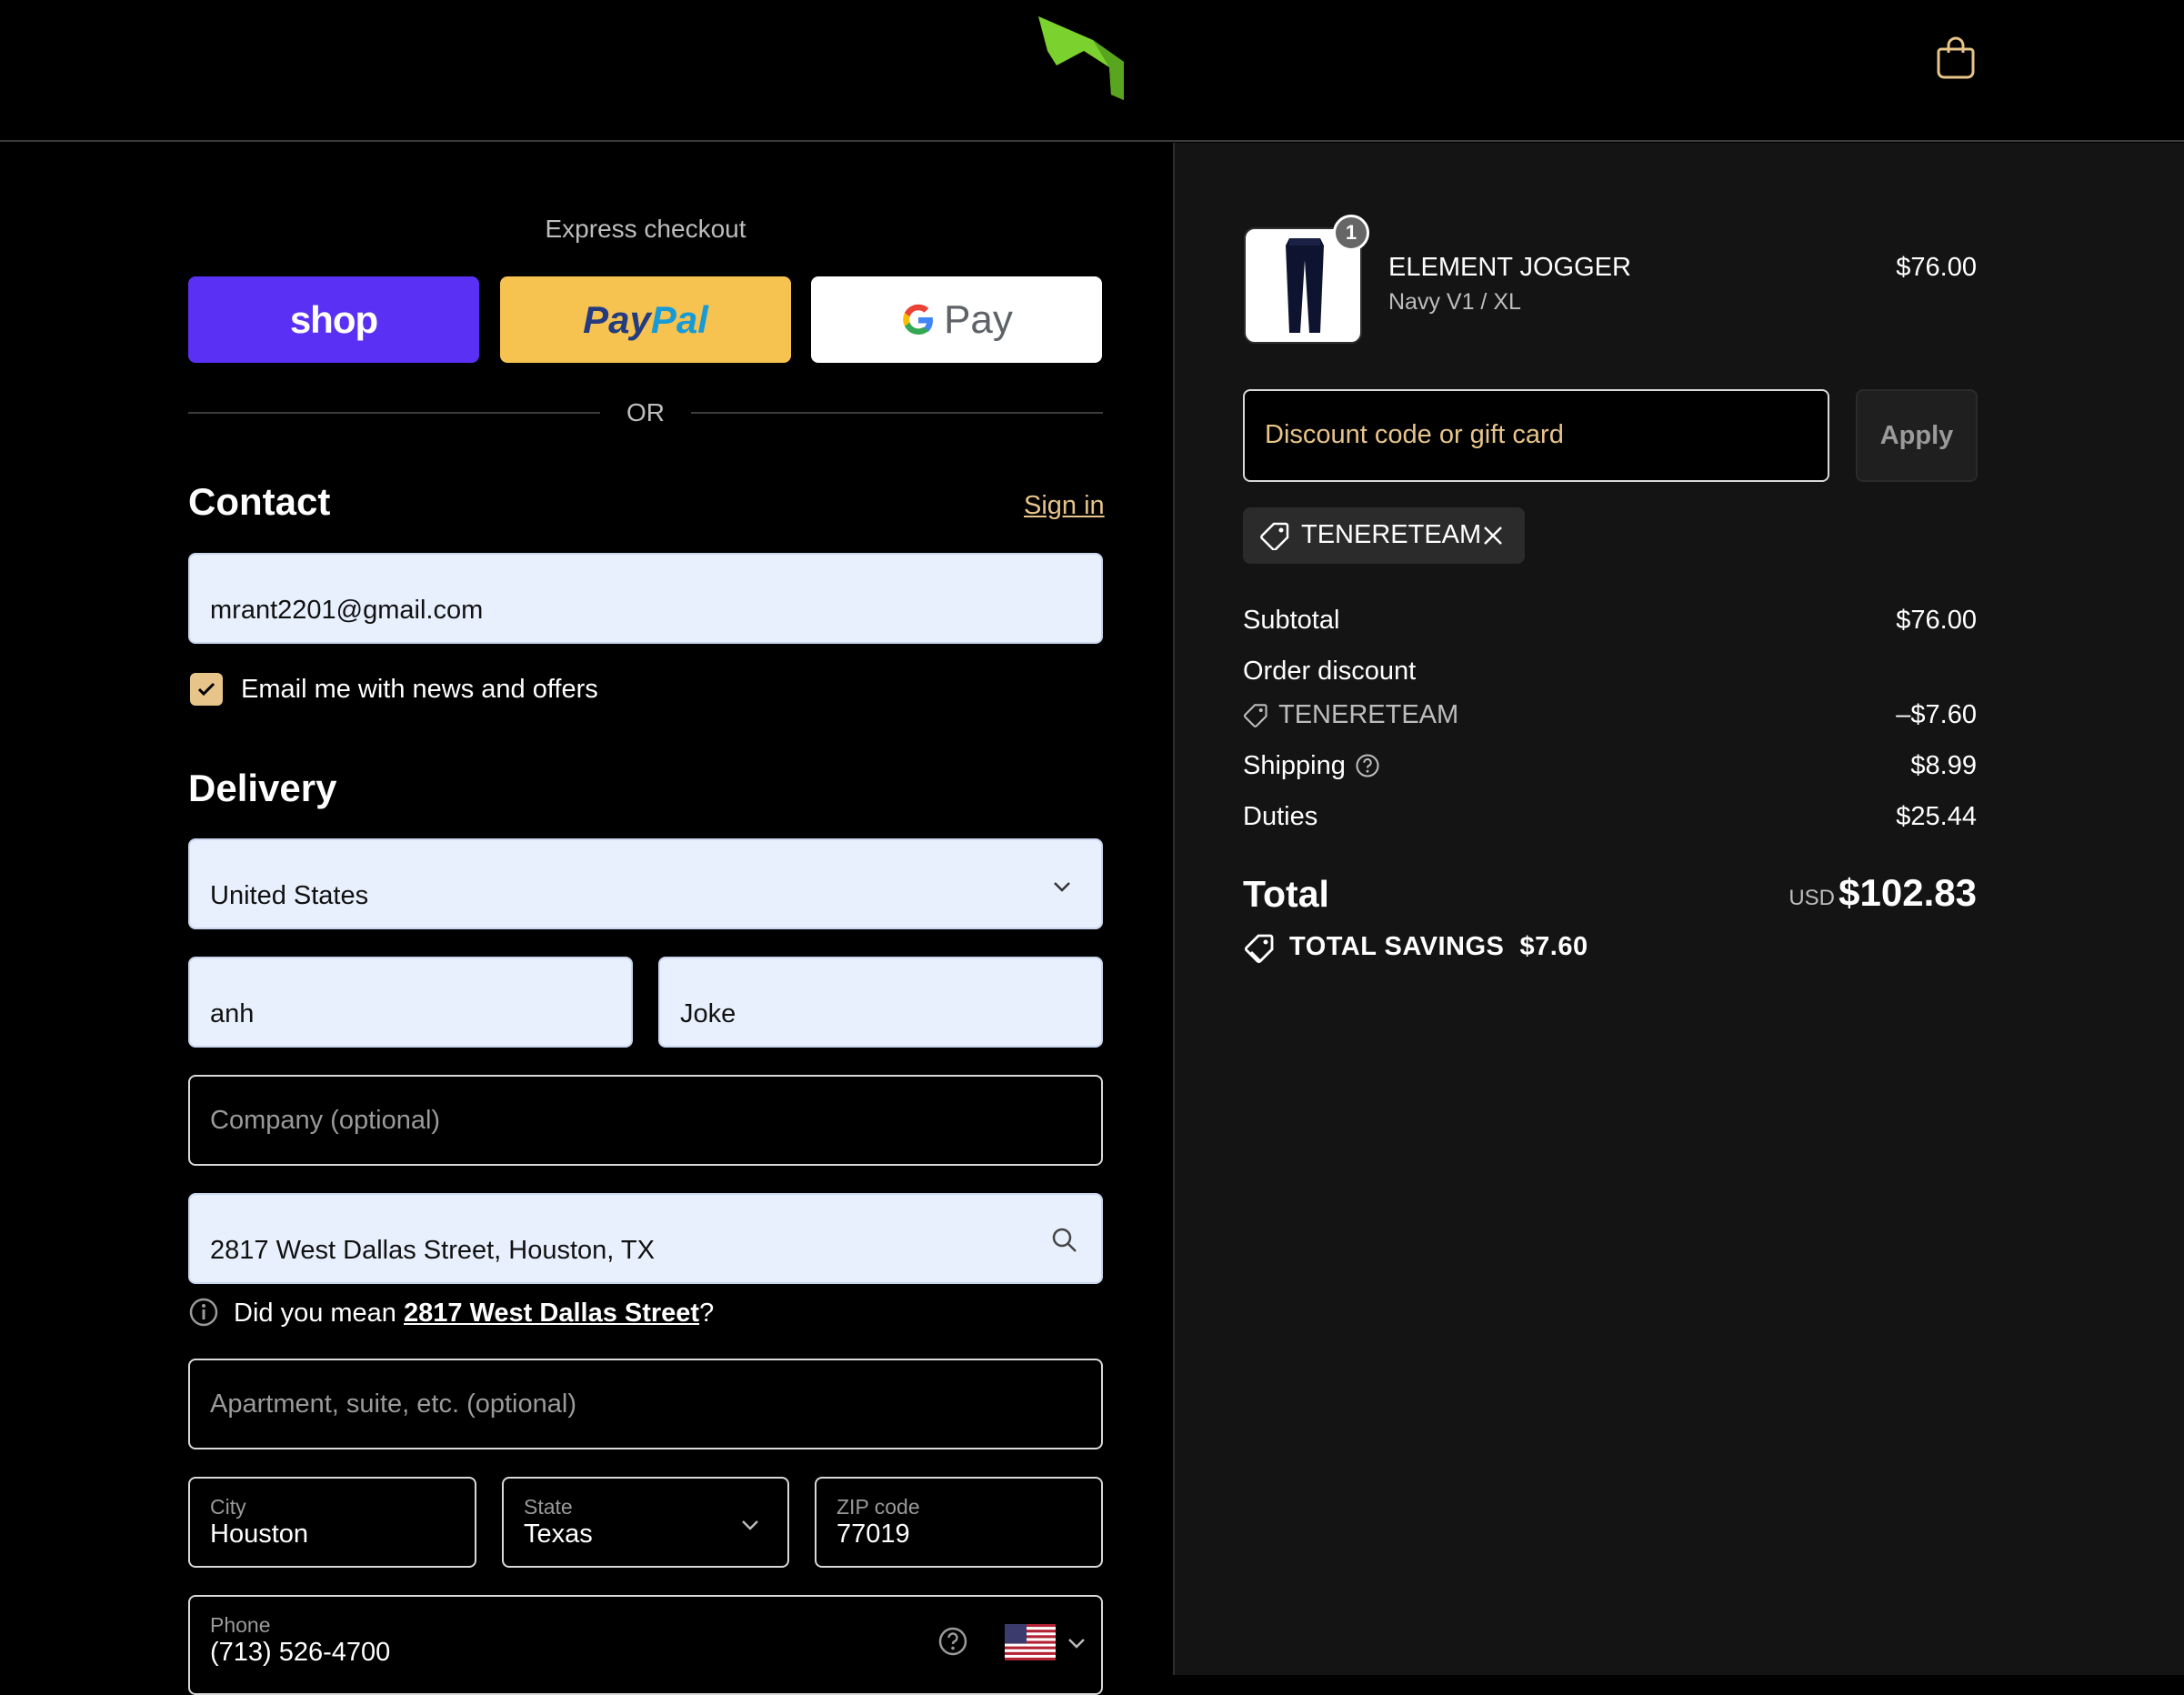 The width and height of the screenshot is (2184, 1695). What do you see at coordinates (432, 1251) in the screenshot?
I see `address-value: 2817 West Dallas Street, Houston, TX` at bounding box center [432, 1251].